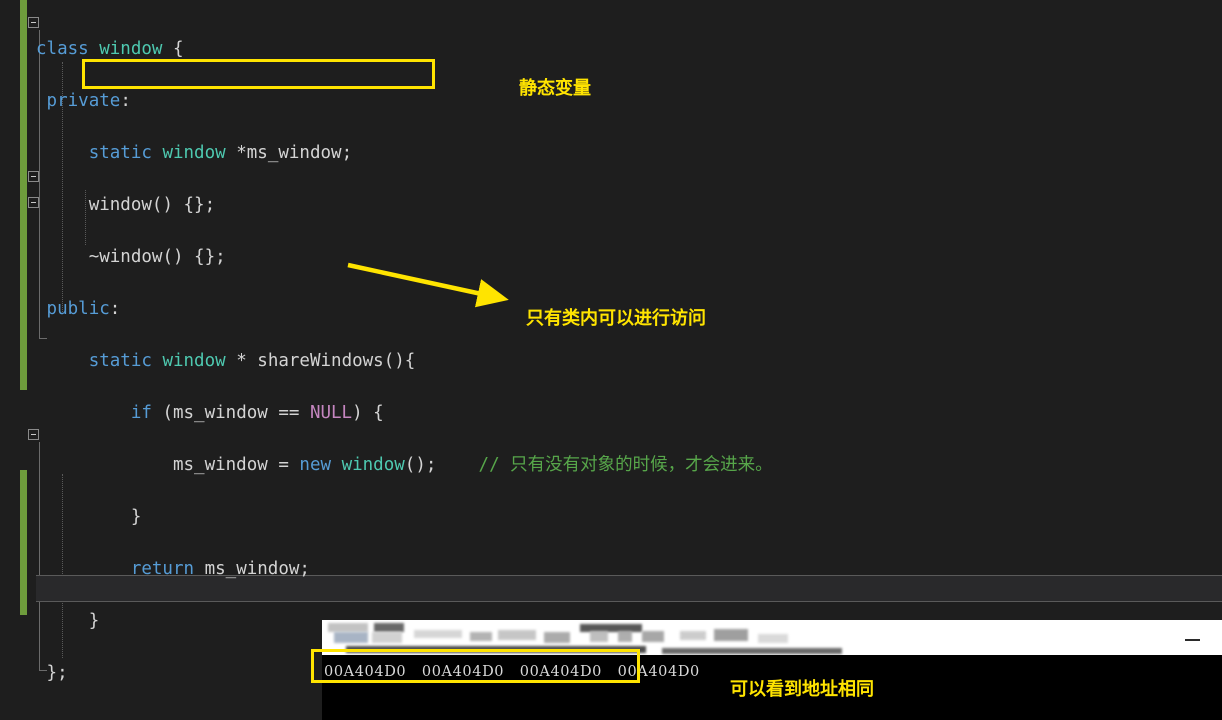 The width and height of the screenshot is (1222, 720). Describe the element at coordinates (62, 49) in the screenshot. I see `token-keyword: class` at that location.